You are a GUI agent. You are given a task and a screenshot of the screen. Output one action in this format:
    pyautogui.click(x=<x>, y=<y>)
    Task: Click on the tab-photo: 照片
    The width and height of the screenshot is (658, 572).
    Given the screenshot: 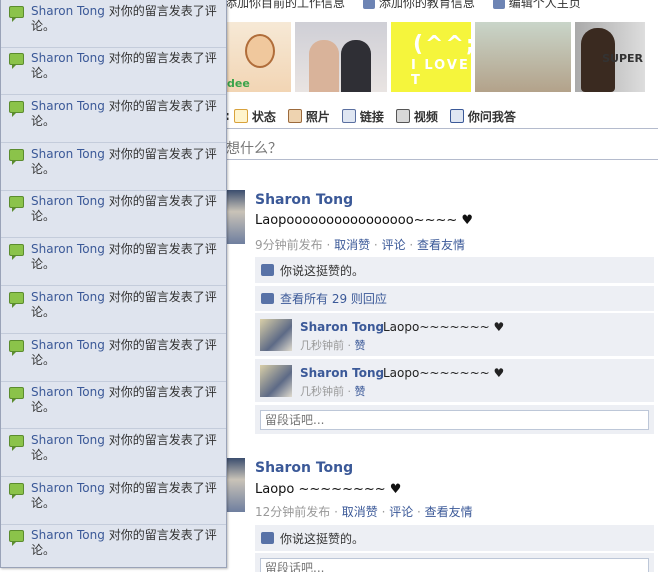 What is the action you would take?
    pyautogui.click(x=308, y=116)
    